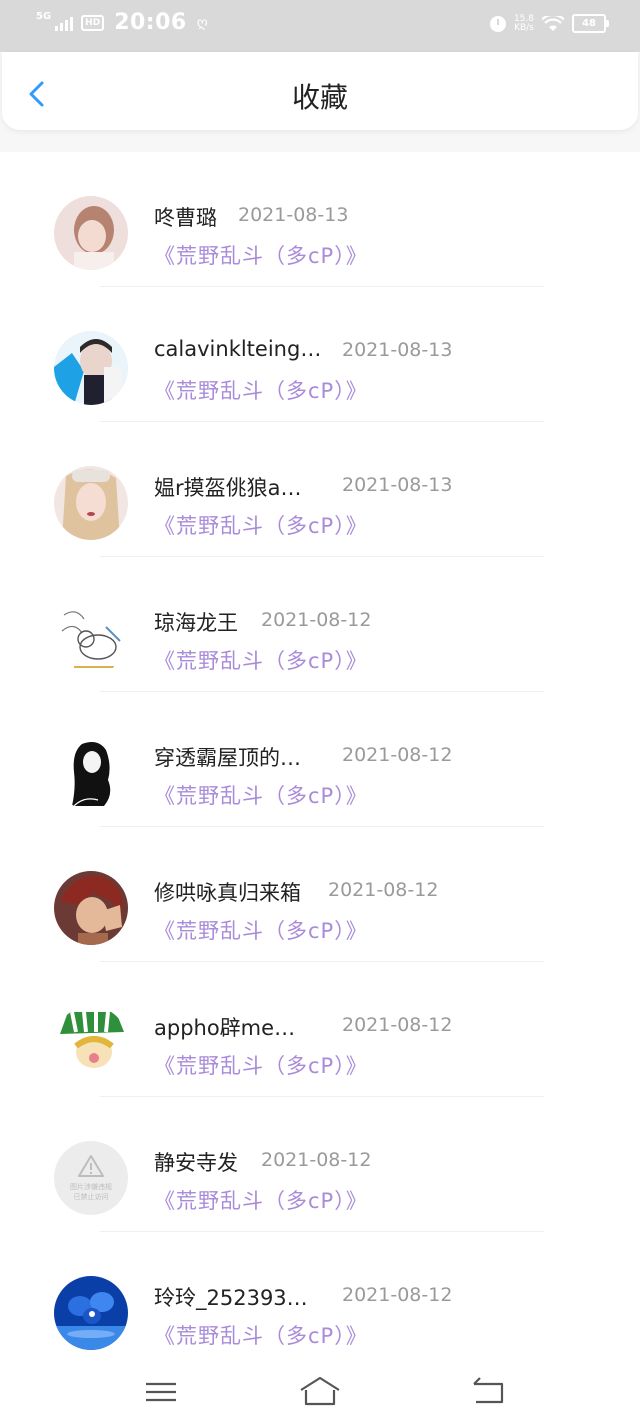  What do you see at coordinates (488, 1392) in the screenshot?
I see `return-icon` at bounding box center [488, 1392].